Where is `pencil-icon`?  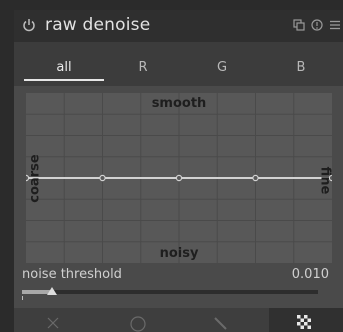
pencil-icon is located at coordinates (221, 322).